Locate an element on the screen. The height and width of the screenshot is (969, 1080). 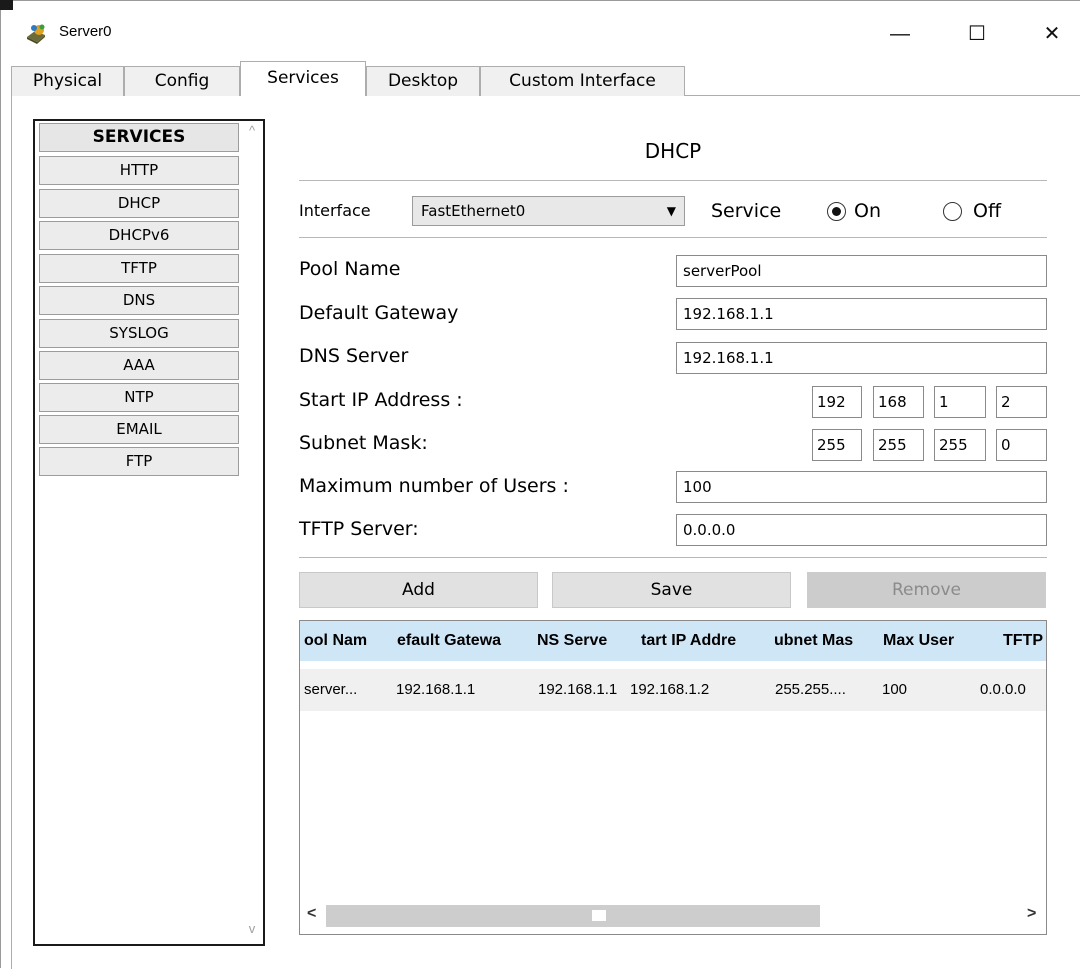
sidebar-scrollbar: ^ v is located at coordinates (252, 532).